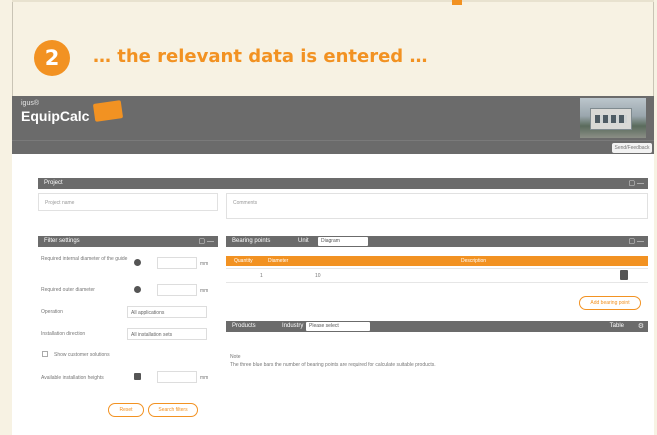 This screenshot has height=435, width=657. What do you see at coordinates (343, 183) in the screenshot?
I see `project-panel-header: Project ▢ —` at bounding box center [343, 183].